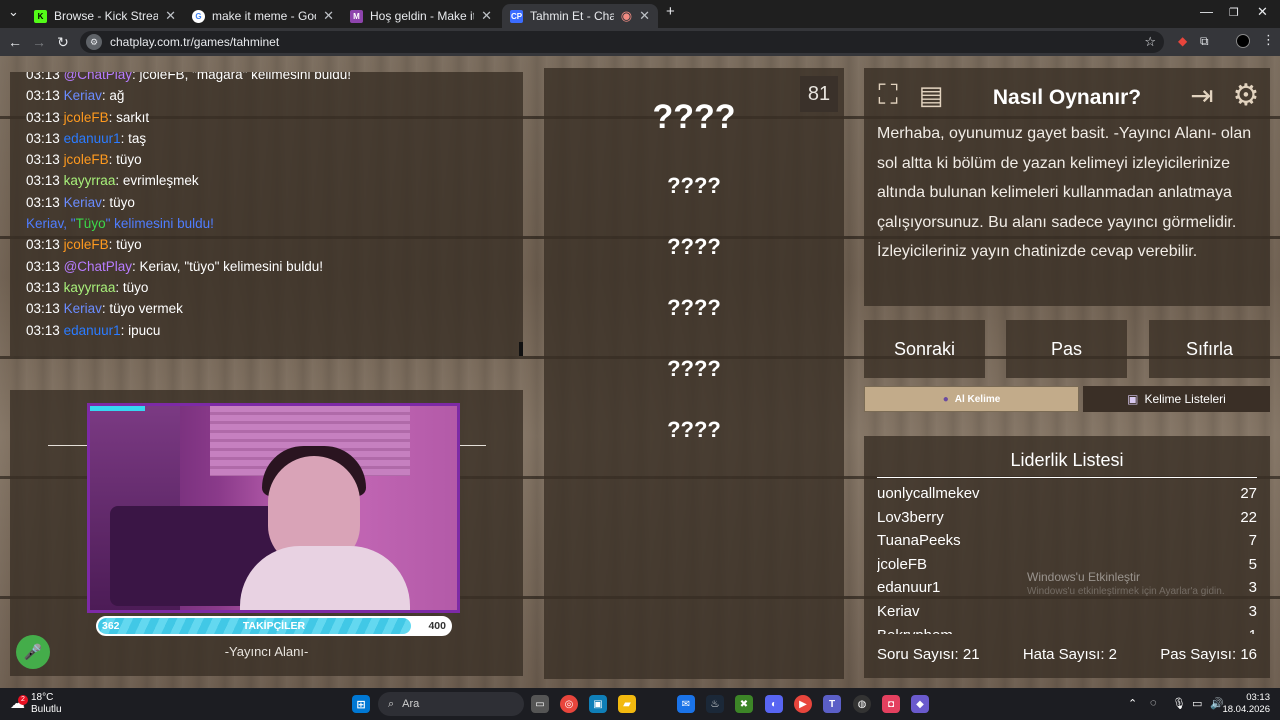 The image size is (1280, 720). Describe the element at coordinates (274, 287) in the screenshot. I see `chat-message: 03:13 kayyrraa: tüyo` at that location.